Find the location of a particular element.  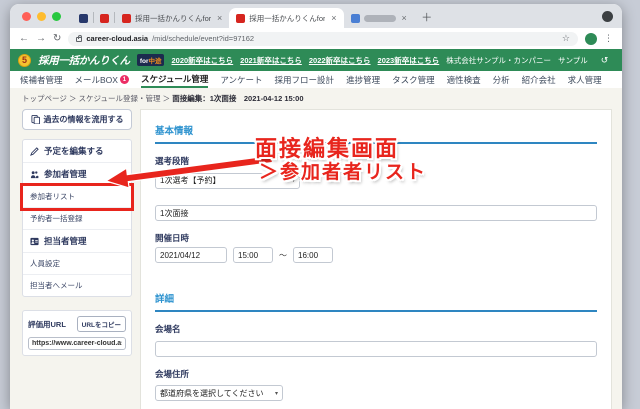

user-name: サンプル is located at coordinates (573, 60).